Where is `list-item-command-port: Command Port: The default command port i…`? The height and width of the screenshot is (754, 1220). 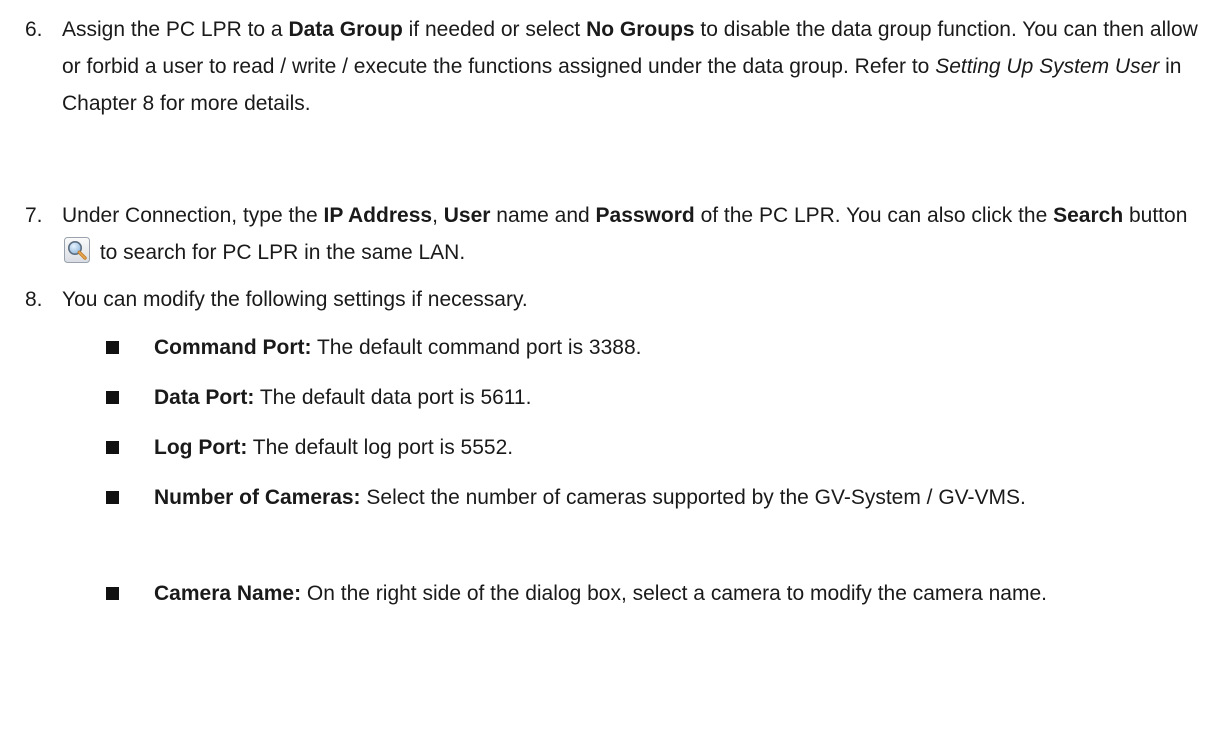
list-item-command-port: Command Port: The default command port i… is located at coordinates (656, 347).